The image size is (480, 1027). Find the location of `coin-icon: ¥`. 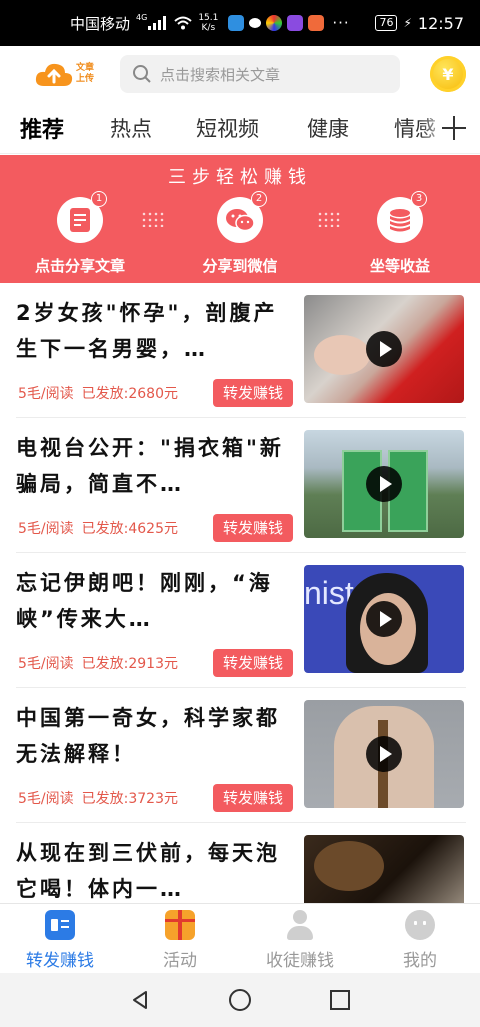

coin-icon: ¥ is located at coordinates (448, 74).